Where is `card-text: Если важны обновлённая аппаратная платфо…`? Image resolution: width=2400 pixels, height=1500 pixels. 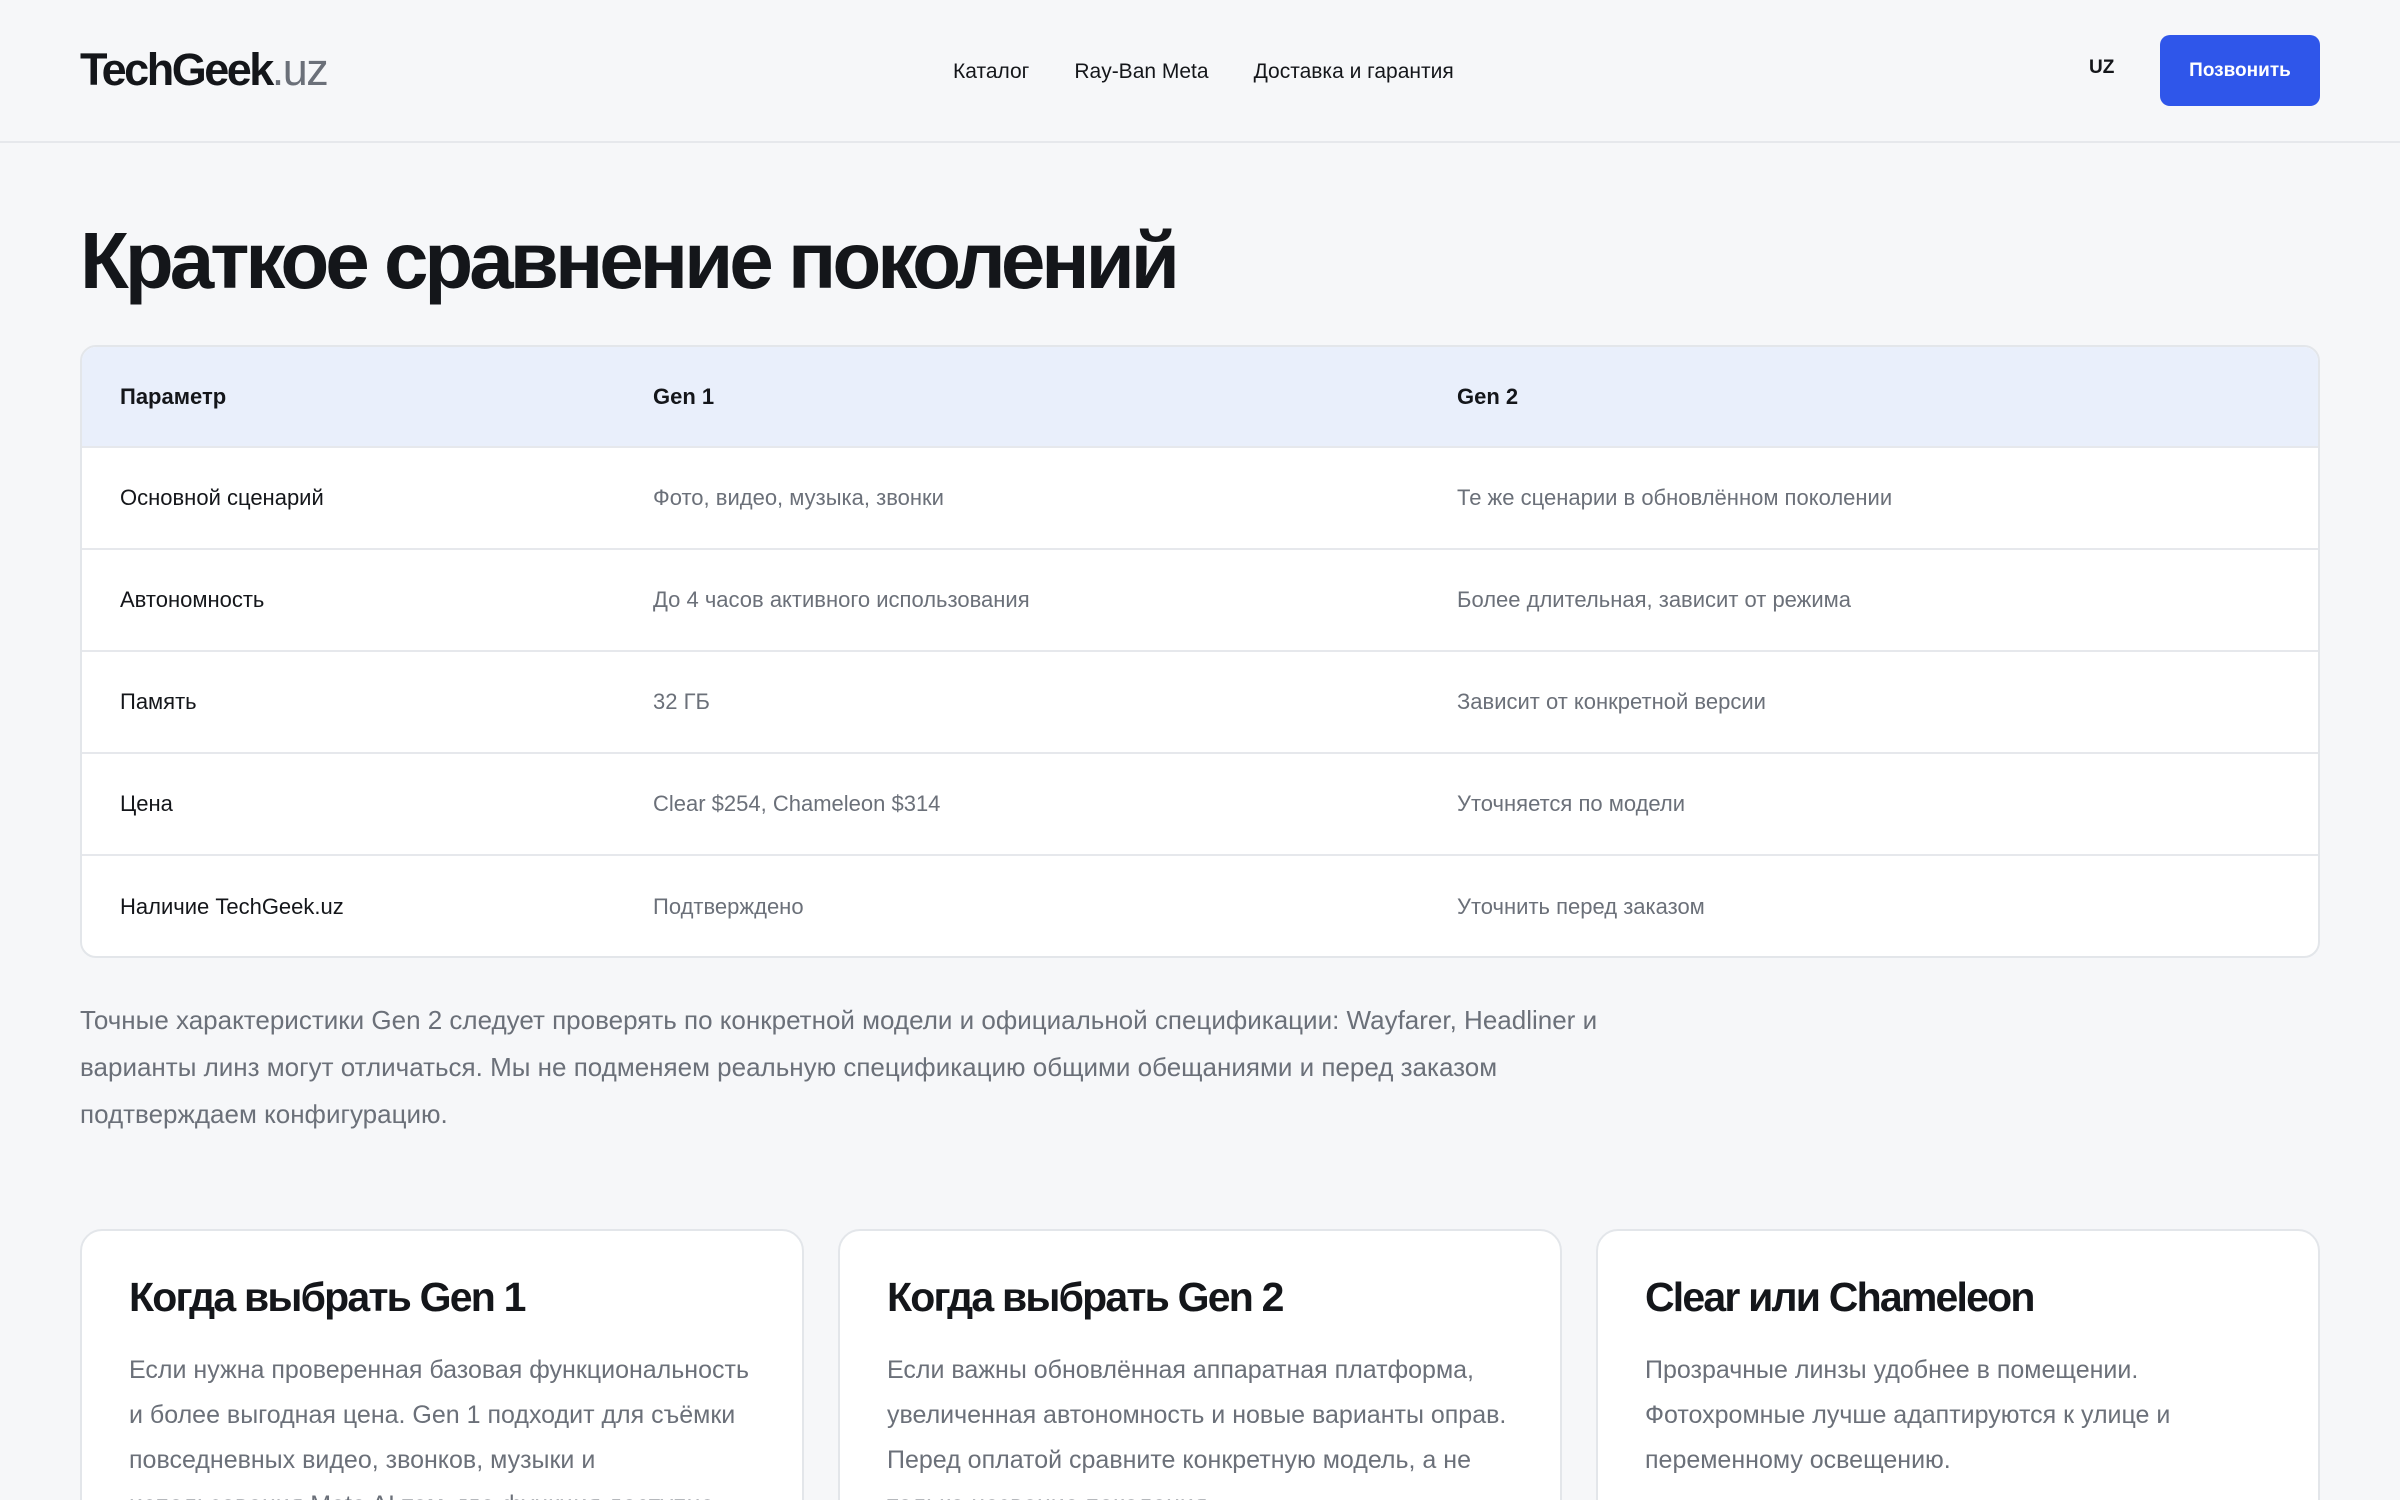
card-text: Если важны обновлённая аппаратная платфо… is located at coordinates (1197, 1428).